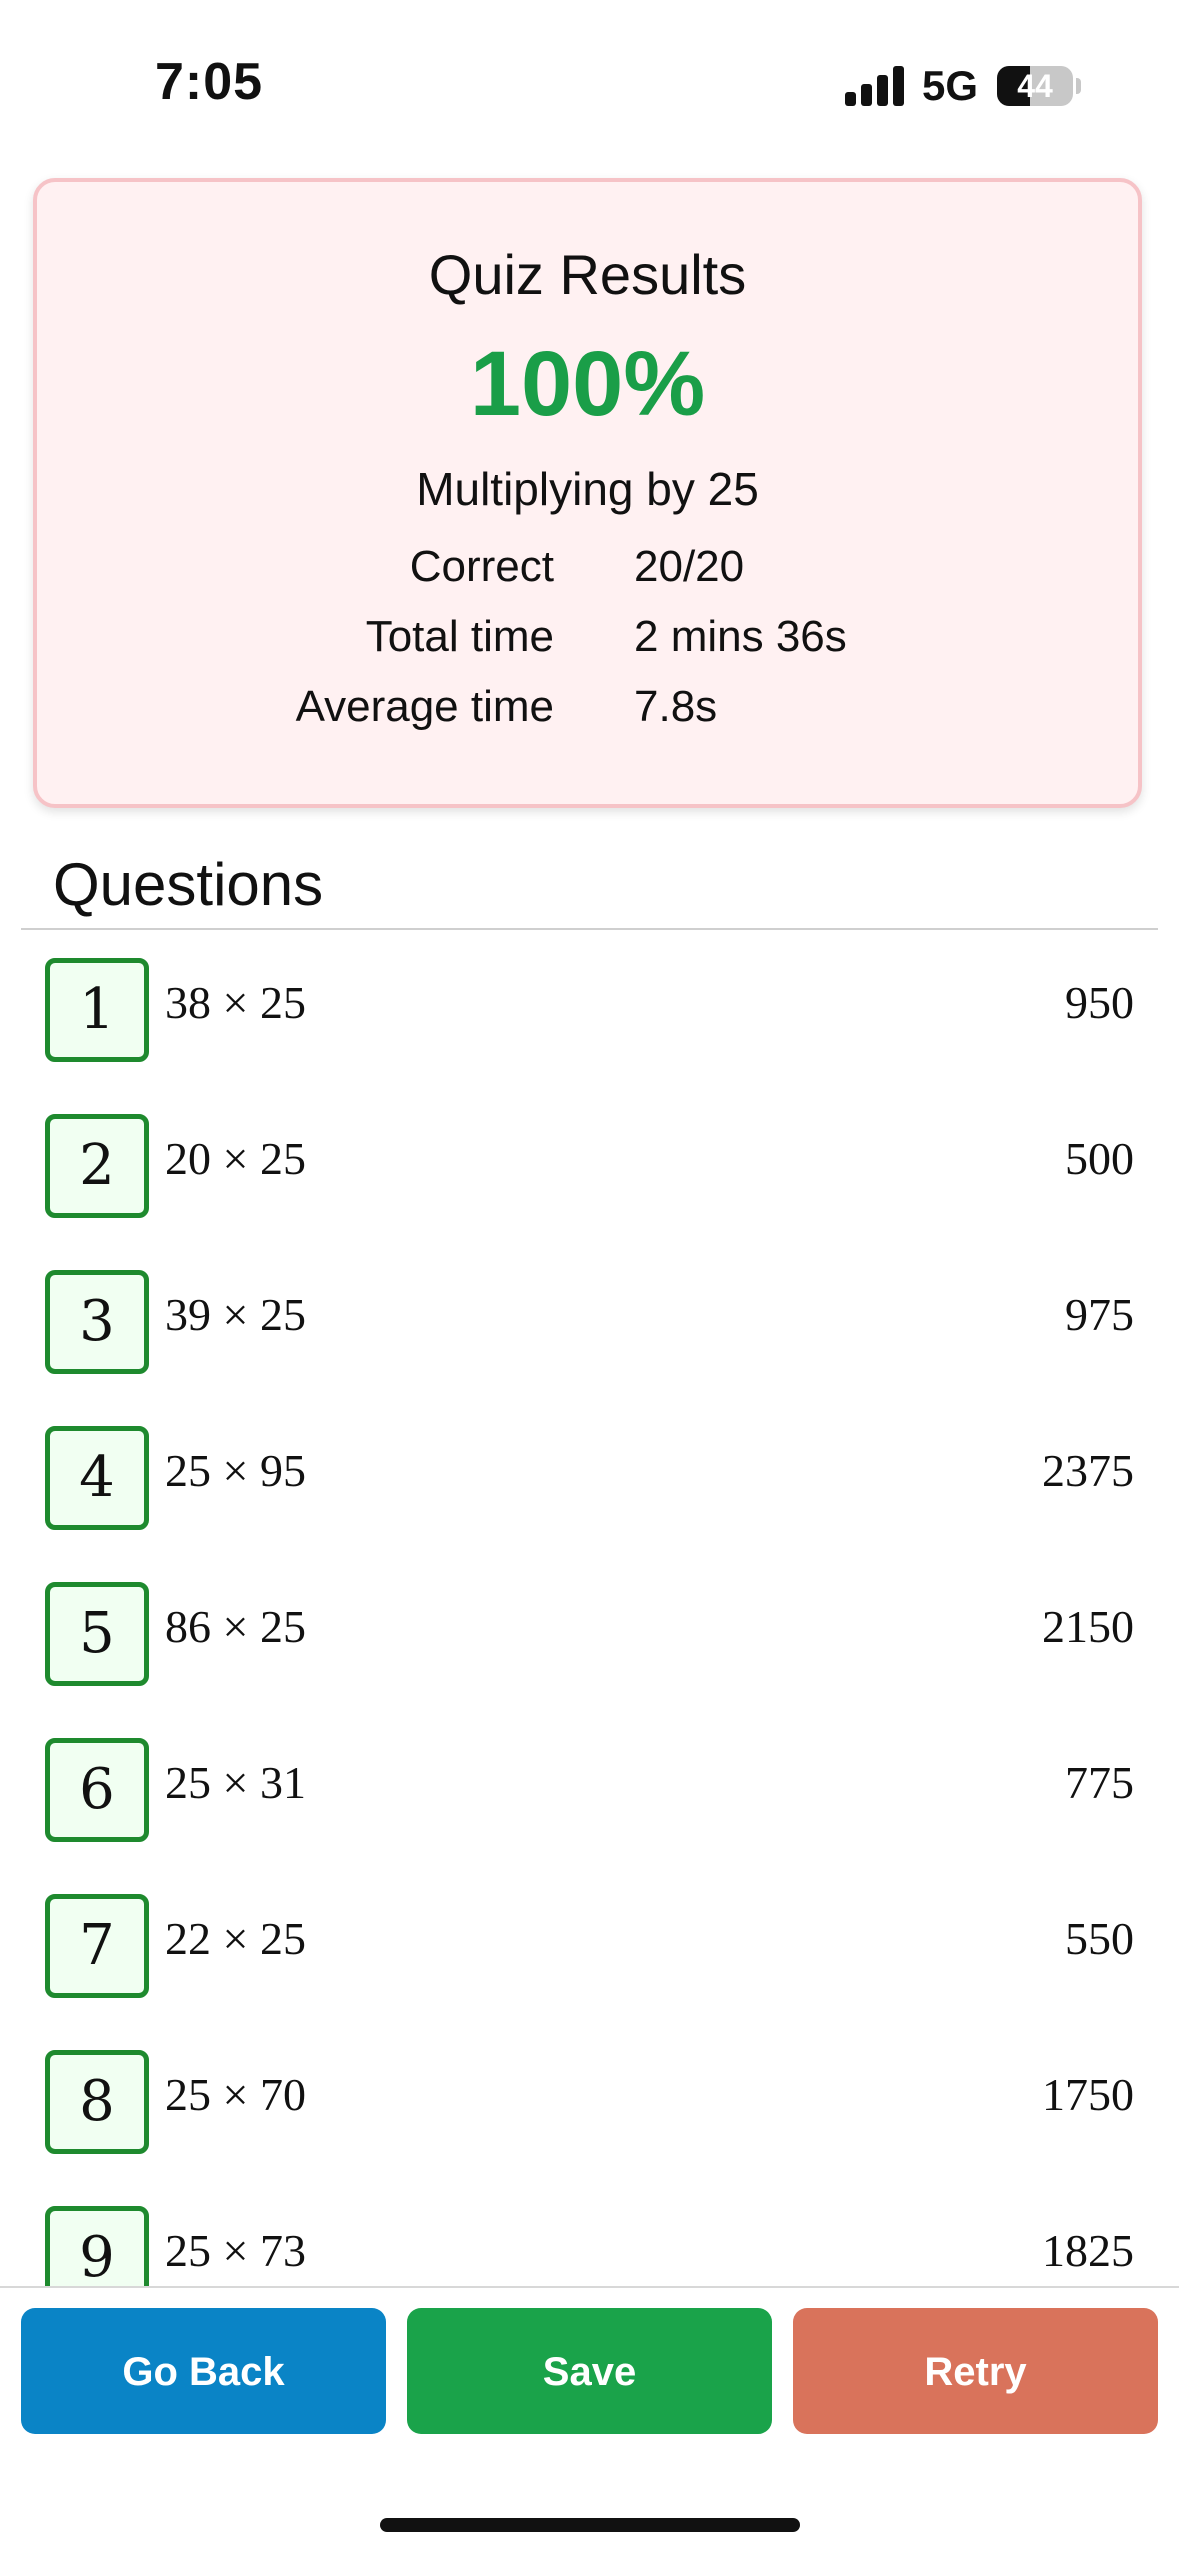 The width and height of the screenshot is (1179, 2556). I want to click on question-answer: 500, so click(1099, 1158).